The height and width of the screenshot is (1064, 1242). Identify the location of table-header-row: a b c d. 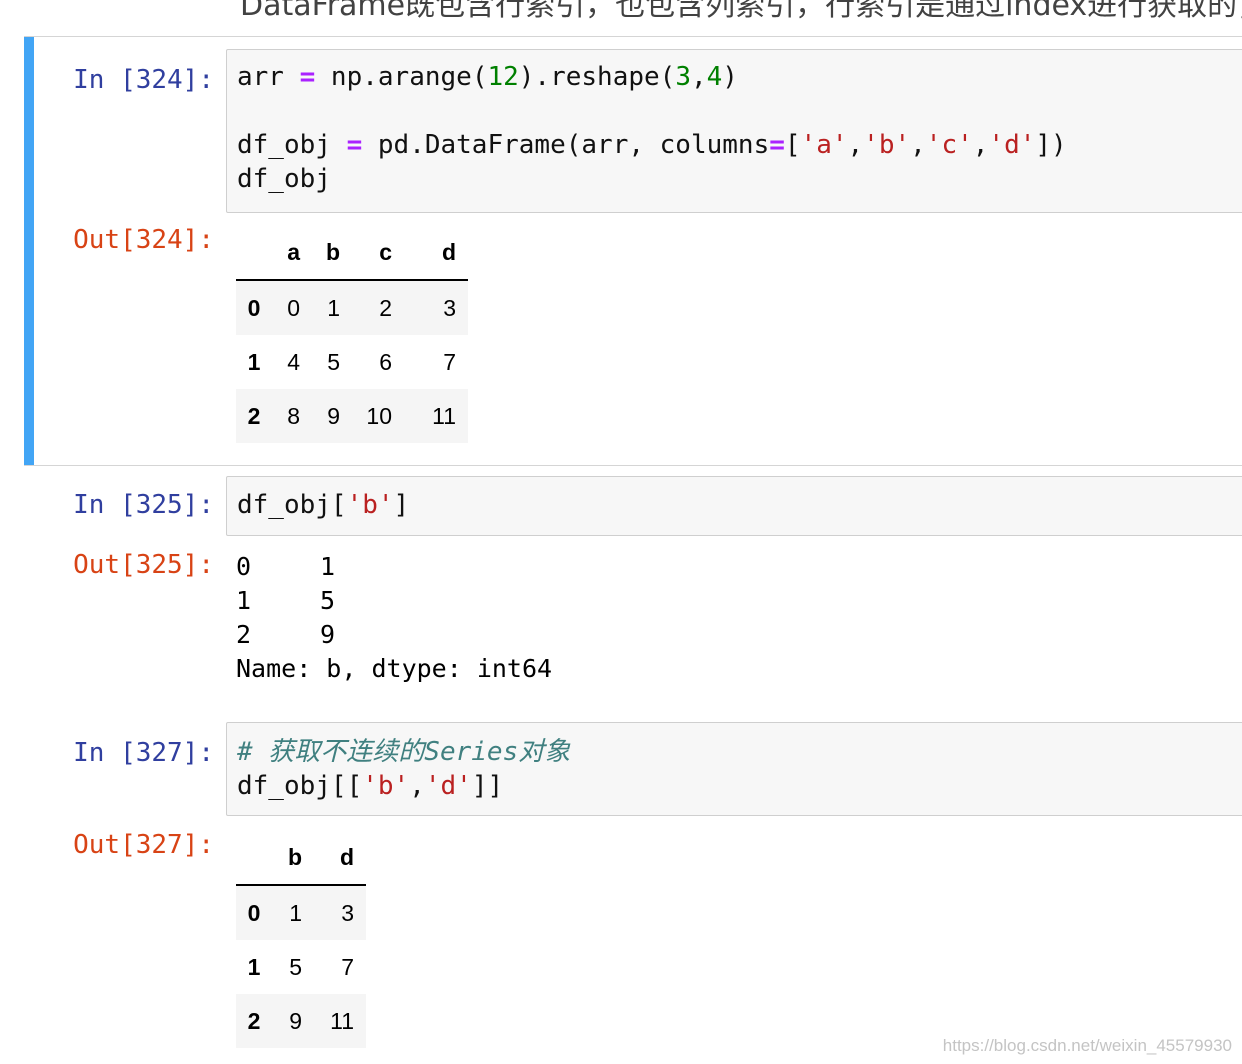
(352, 253).